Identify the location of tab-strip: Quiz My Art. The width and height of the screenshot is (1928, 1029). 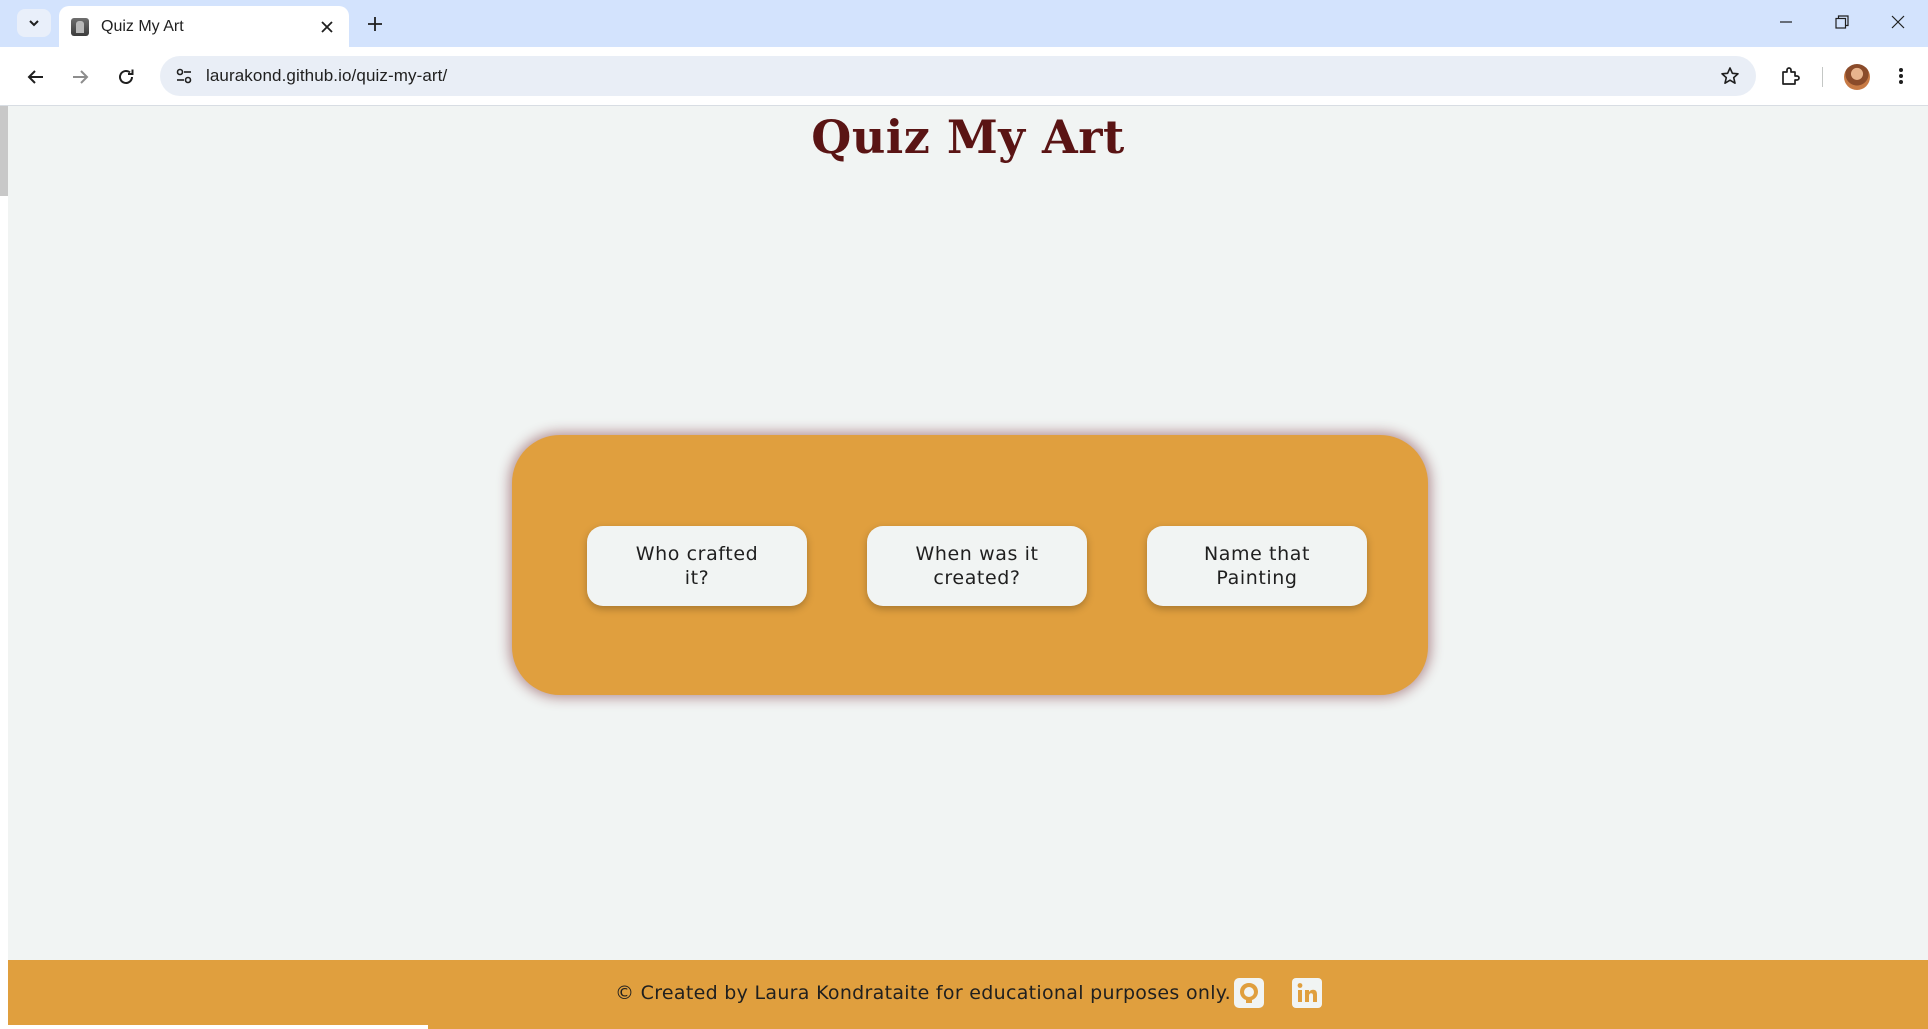
(964, 23).